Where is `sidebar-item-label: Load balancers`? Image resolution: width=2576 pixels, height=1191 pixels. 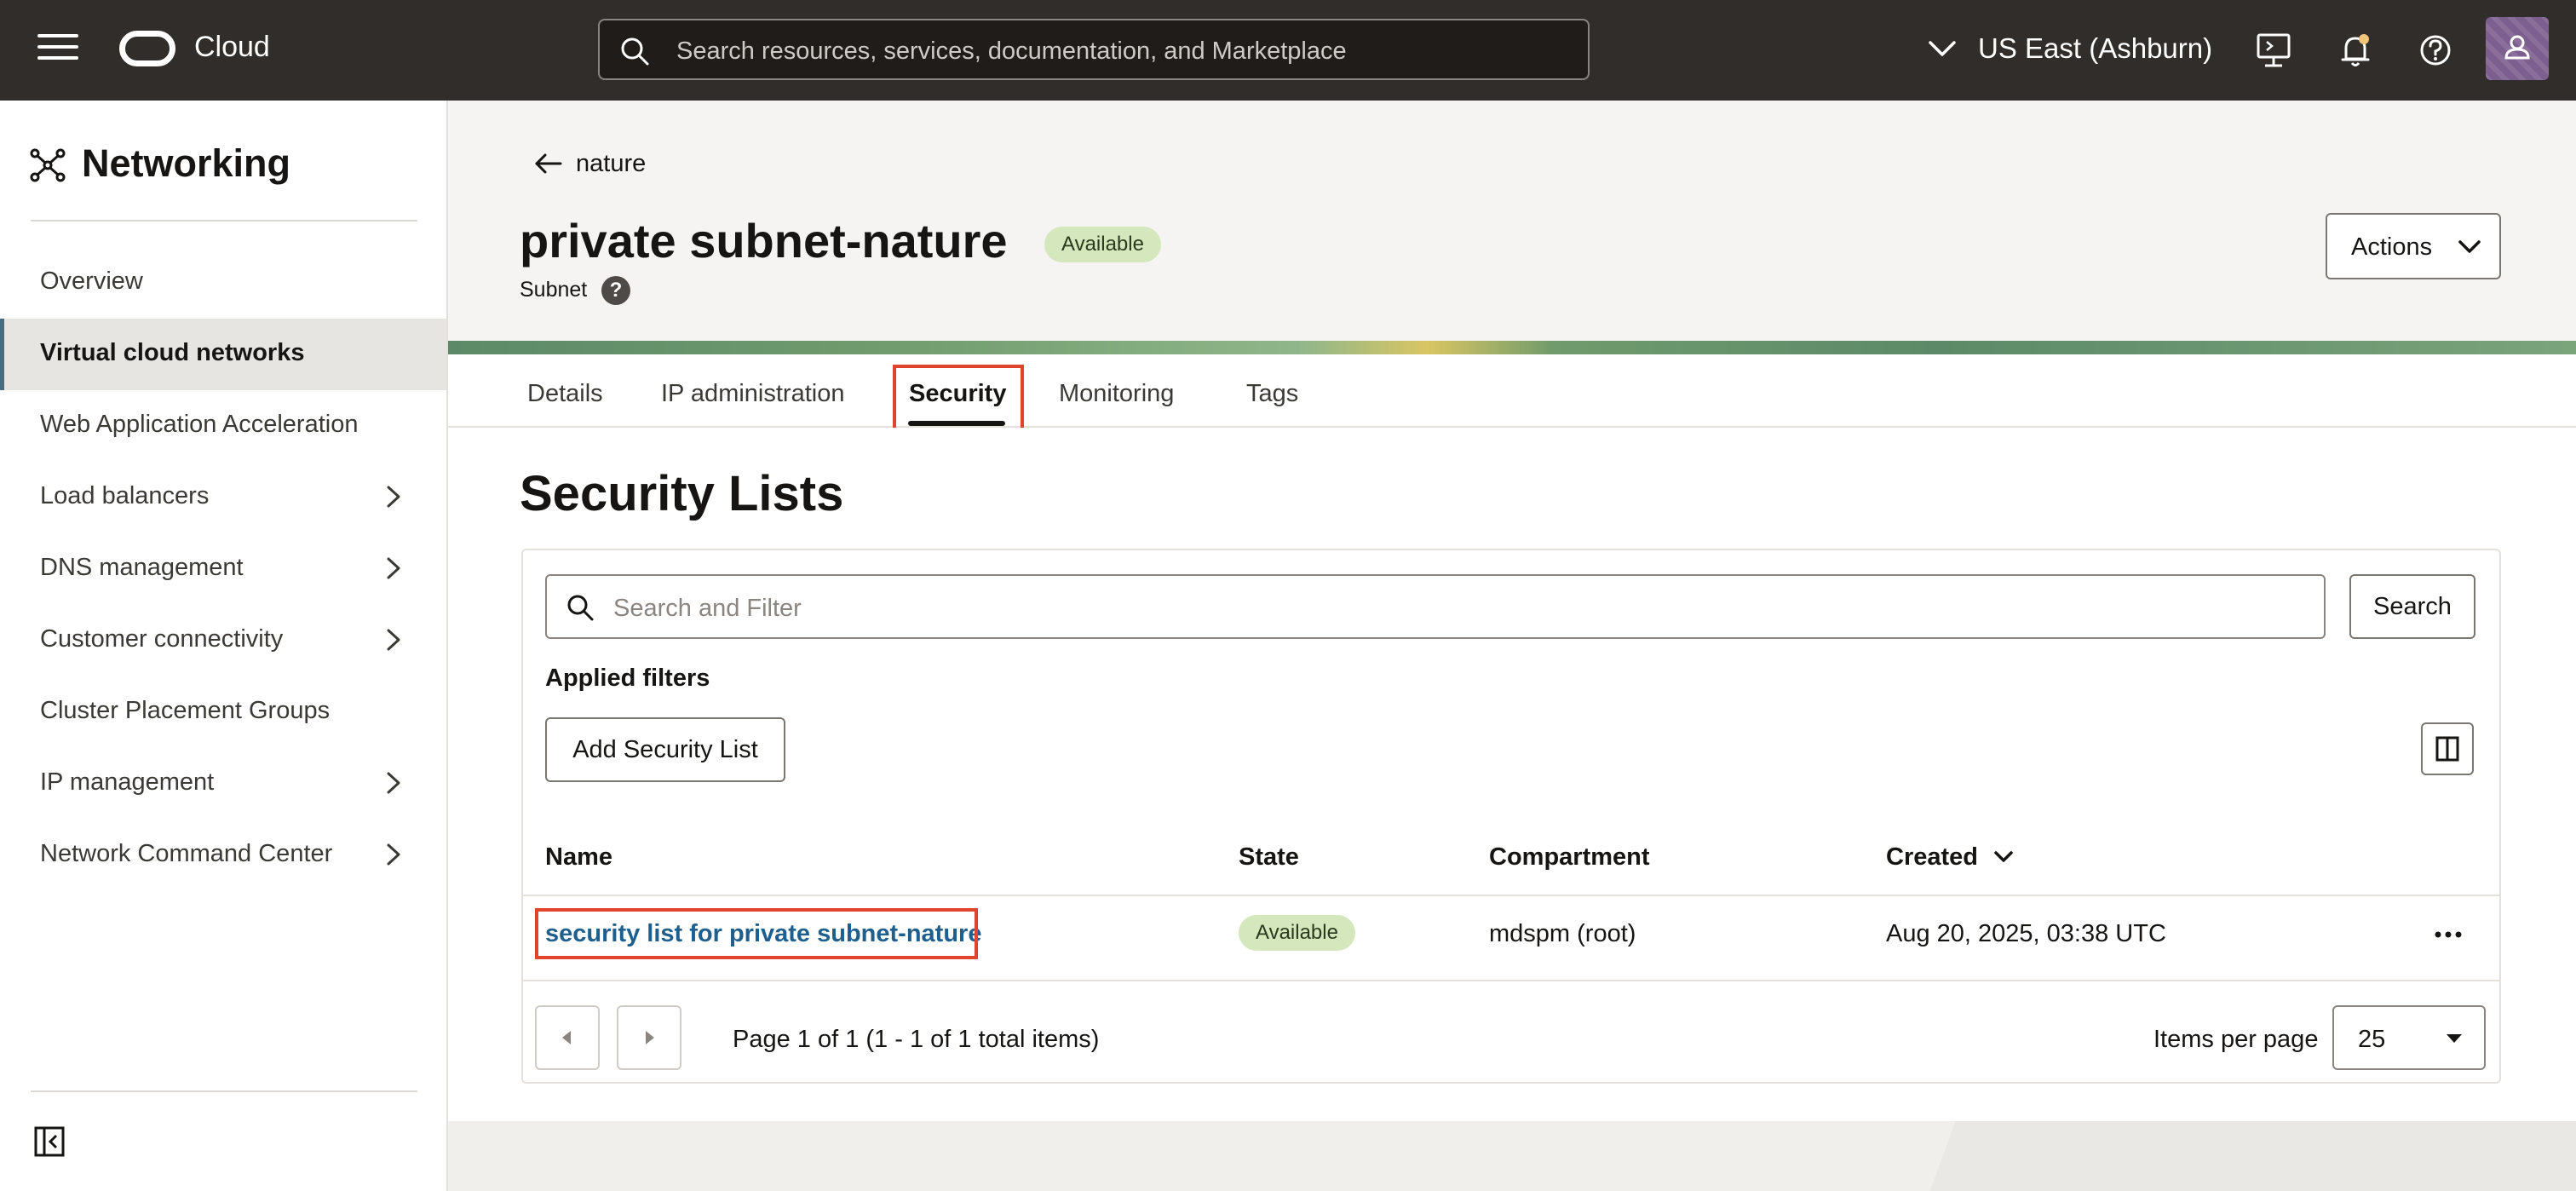
sidebar-item-label: Load balancers is located at coordinates (125, 495).